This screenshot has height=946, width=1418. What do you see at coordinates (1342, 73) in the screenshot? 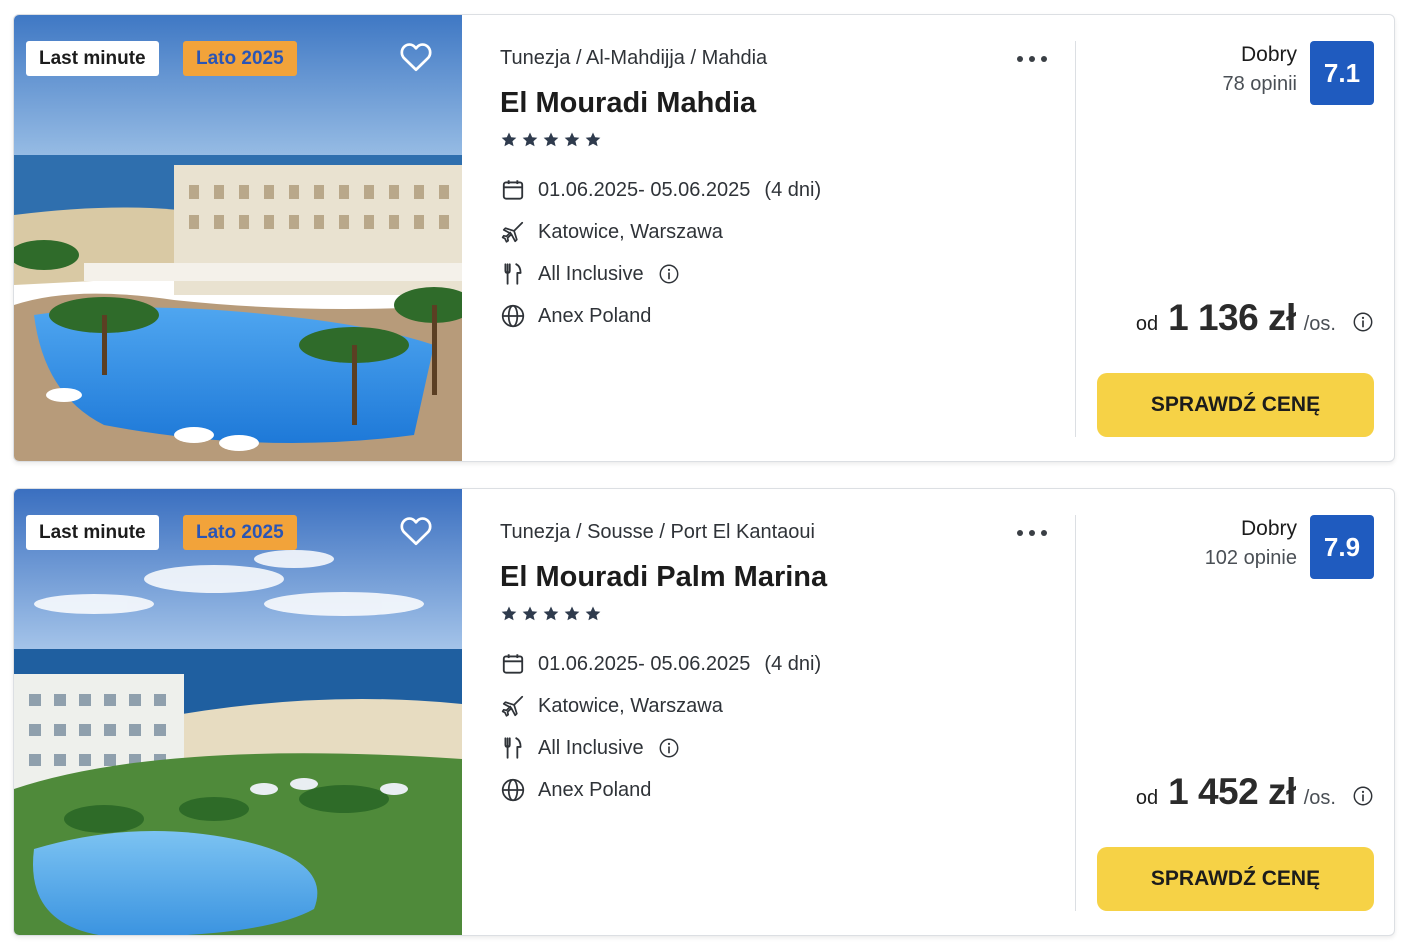
I see `rating-score: 7.1` at bounding box center [1342, 73].